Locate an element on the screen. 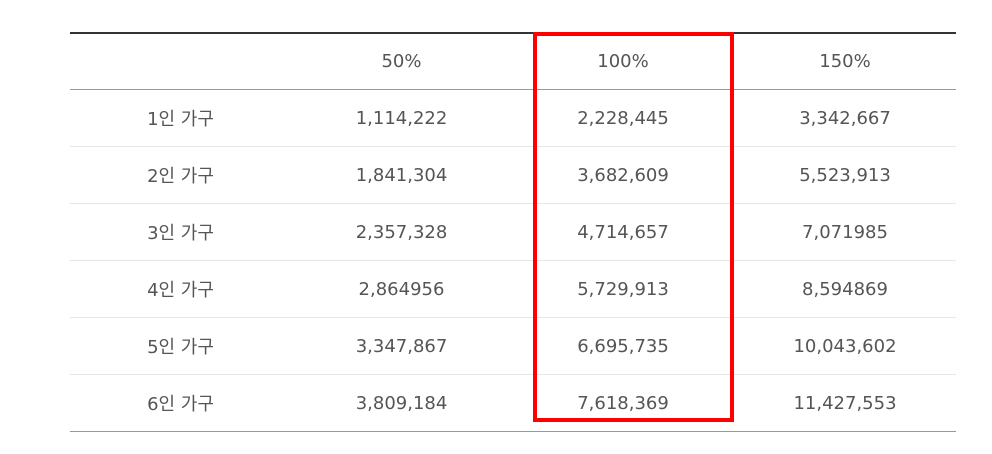  table-header-row: 50% 100% 150% is located at coordinates (513, 61).